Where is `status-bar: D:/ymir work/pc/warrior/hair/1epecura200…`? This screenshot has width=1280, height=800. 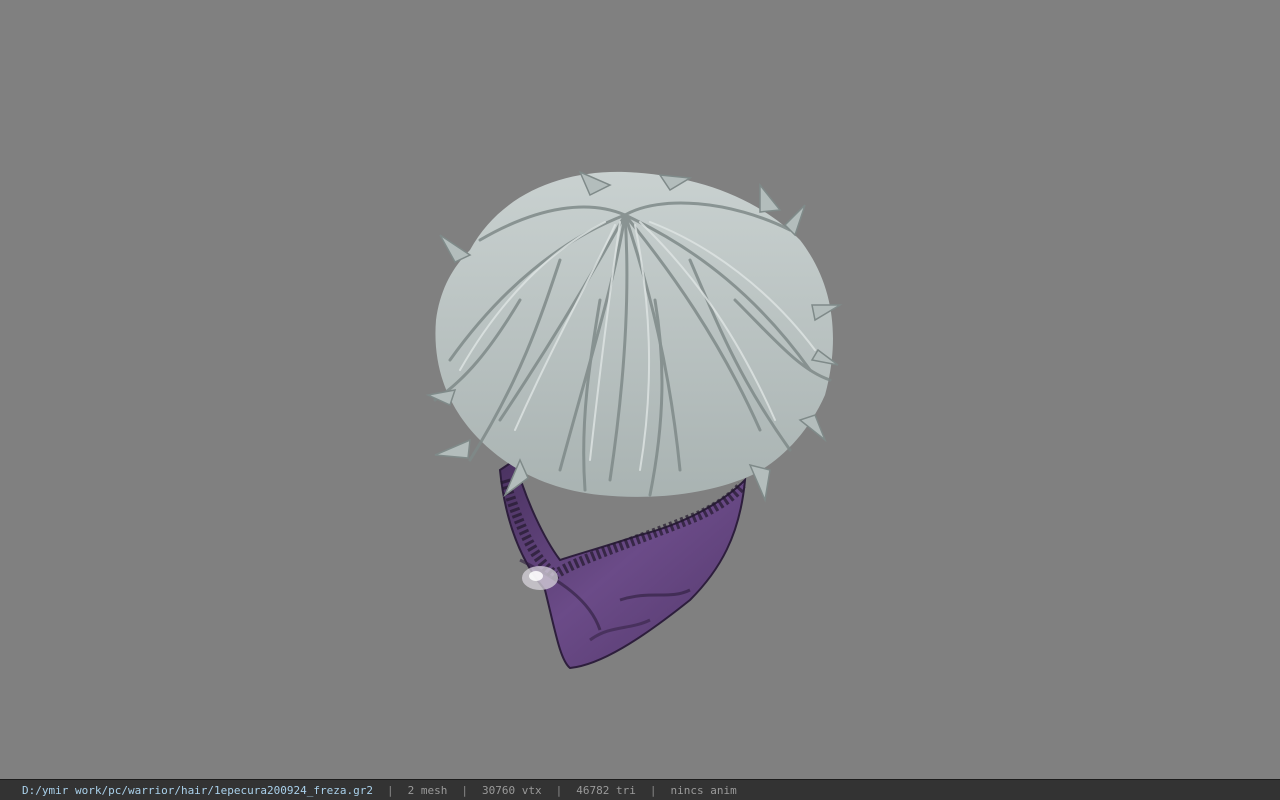 status-bar: D:/ymir work/pc/warrior/hair/1epecura200… is located at coordinates (640, 789).